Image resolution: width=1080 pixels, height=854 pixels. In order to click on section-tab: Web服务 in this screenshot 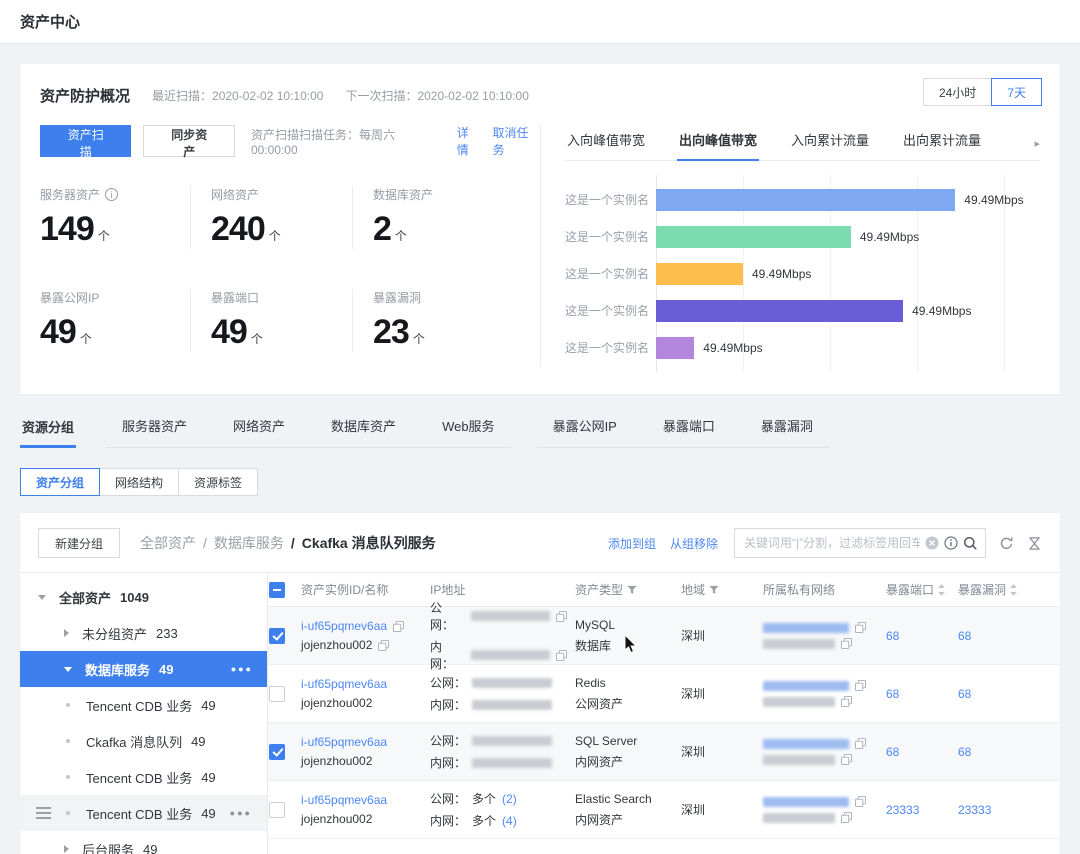, I will do `click(468, 431)`.